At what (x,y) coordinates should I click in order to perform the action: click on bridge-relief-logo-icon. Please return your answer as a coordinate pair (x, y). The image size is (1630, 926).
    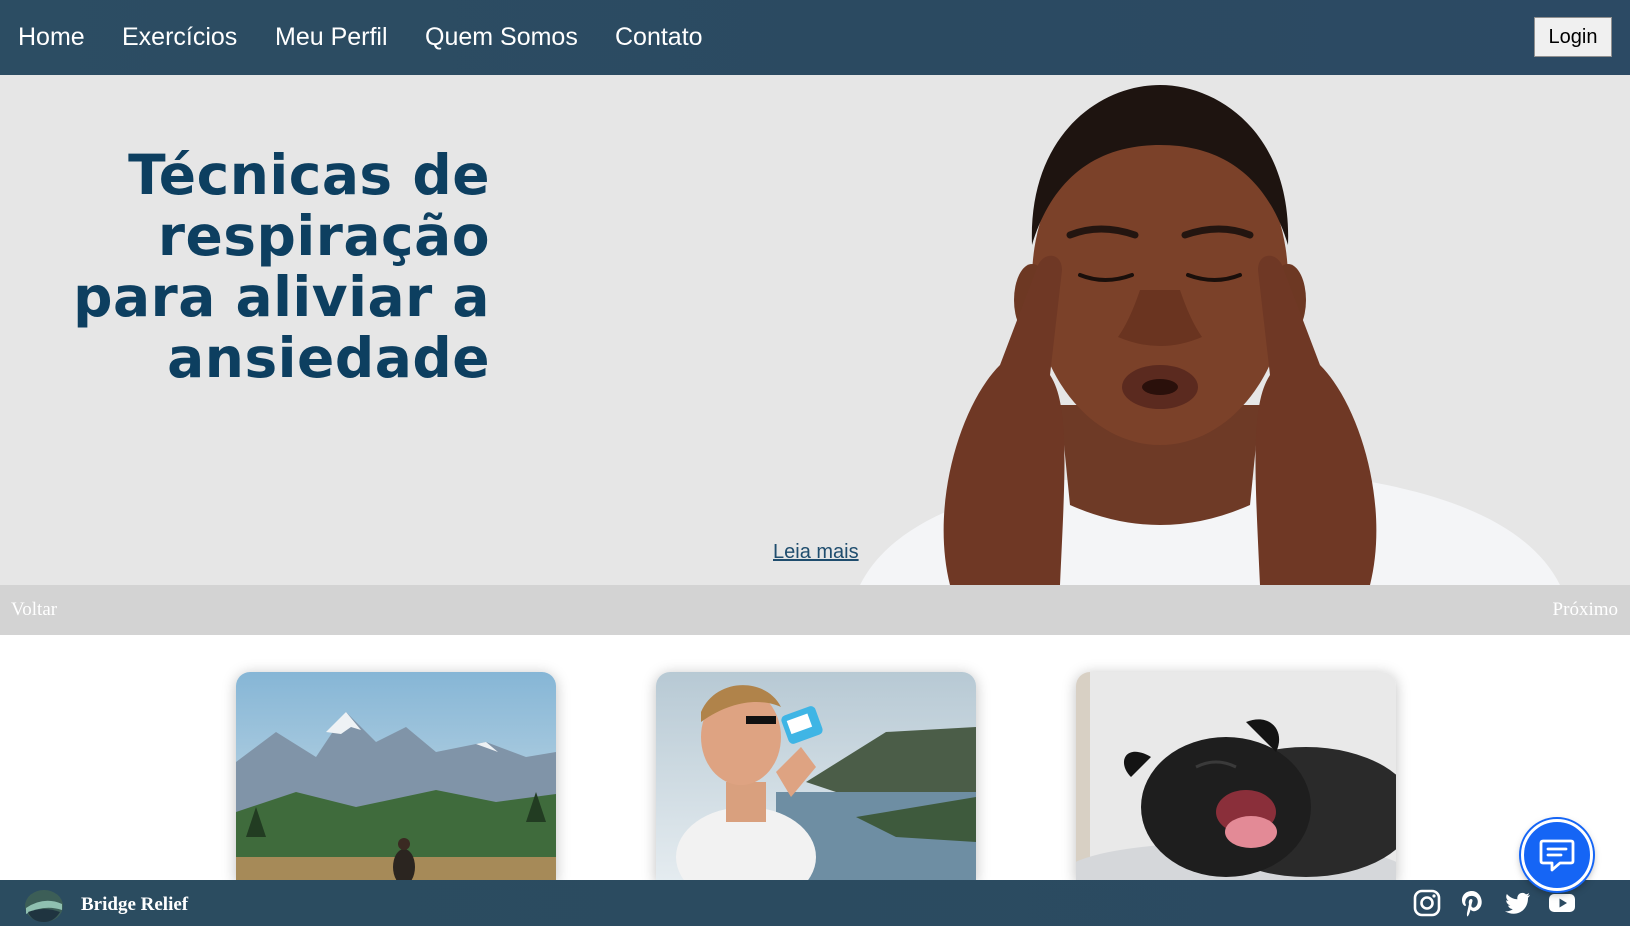
    Looking at the image, I should click on (44, 906).